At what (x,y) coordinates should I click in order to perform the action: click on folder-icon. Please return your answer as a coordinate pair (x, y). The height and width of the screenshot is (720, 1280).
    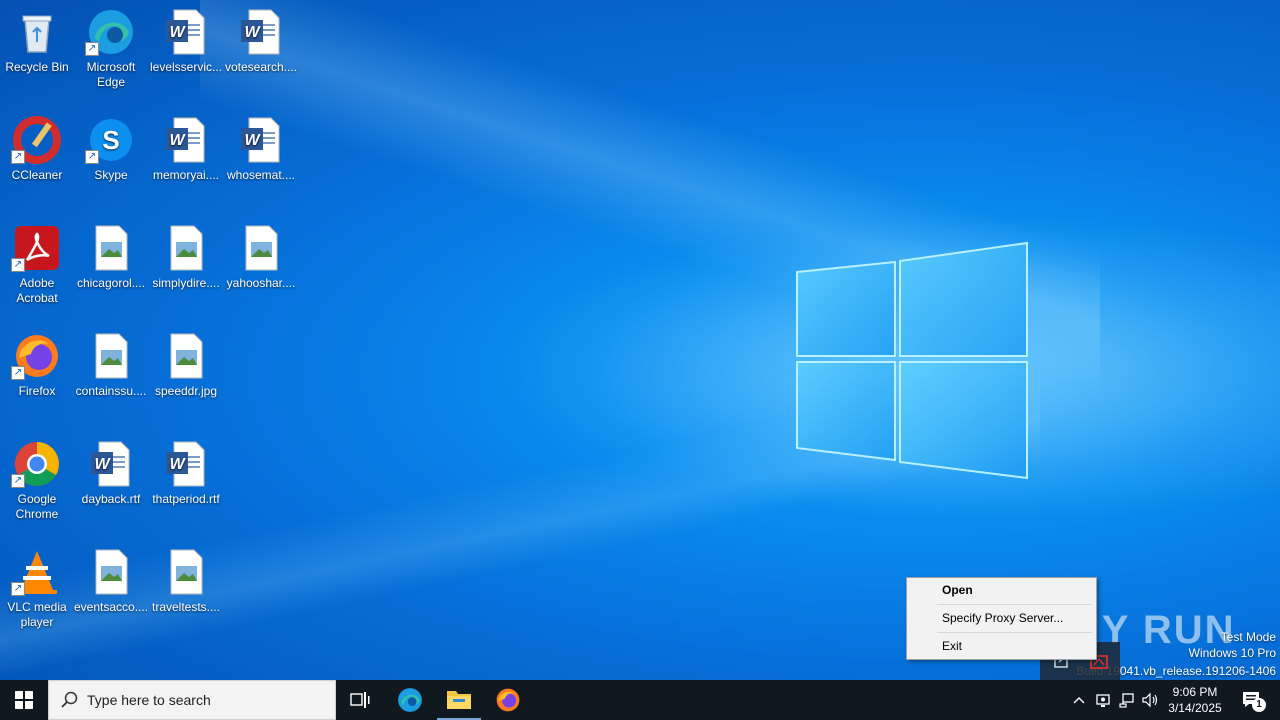
    Looking at the image, I should click on (459, 700).